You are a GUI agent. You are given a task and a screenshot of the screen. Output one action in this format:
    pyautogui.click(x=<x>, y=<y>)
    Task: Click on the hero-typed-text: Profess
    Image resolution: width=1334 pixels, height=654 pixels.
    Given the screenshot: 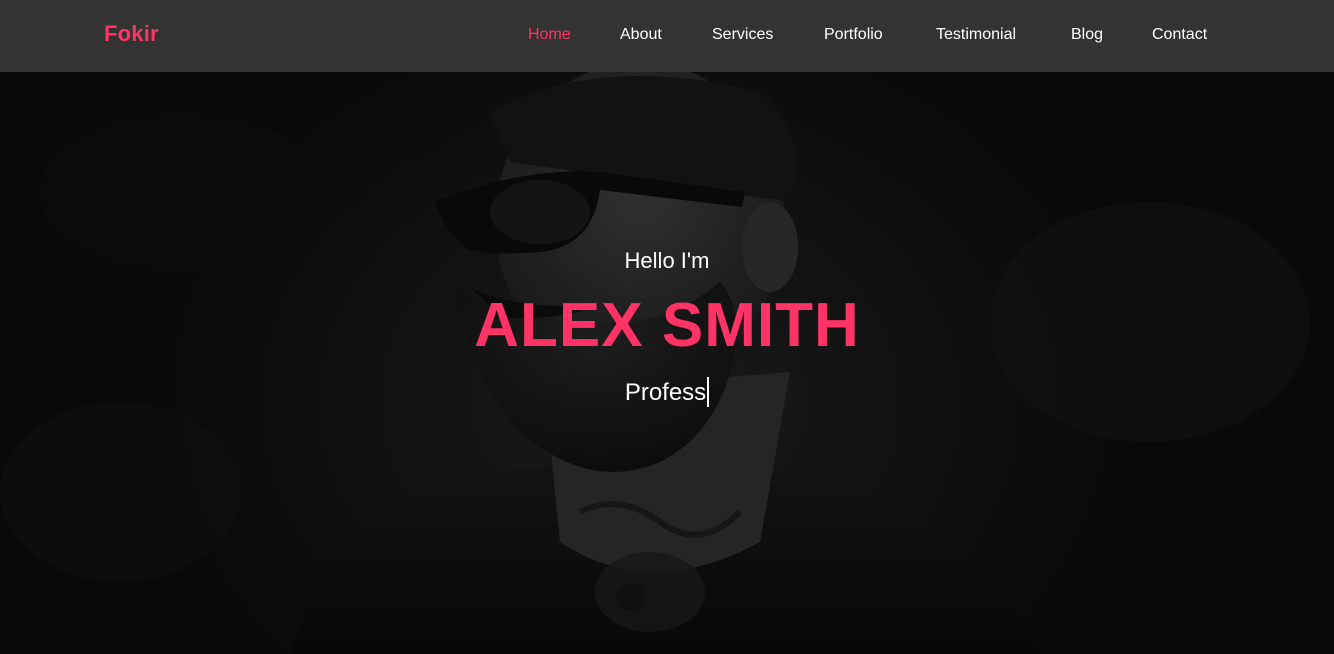 What is the action you would take?
    pyautogui.click(x=665, y=392)
    